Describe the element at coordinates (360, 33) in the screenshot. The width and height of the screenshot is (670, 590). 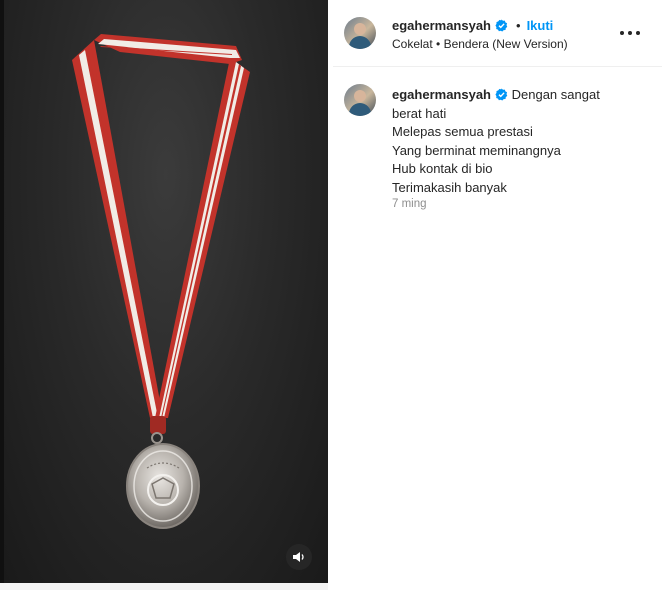
I see `author-avatar` at that location.